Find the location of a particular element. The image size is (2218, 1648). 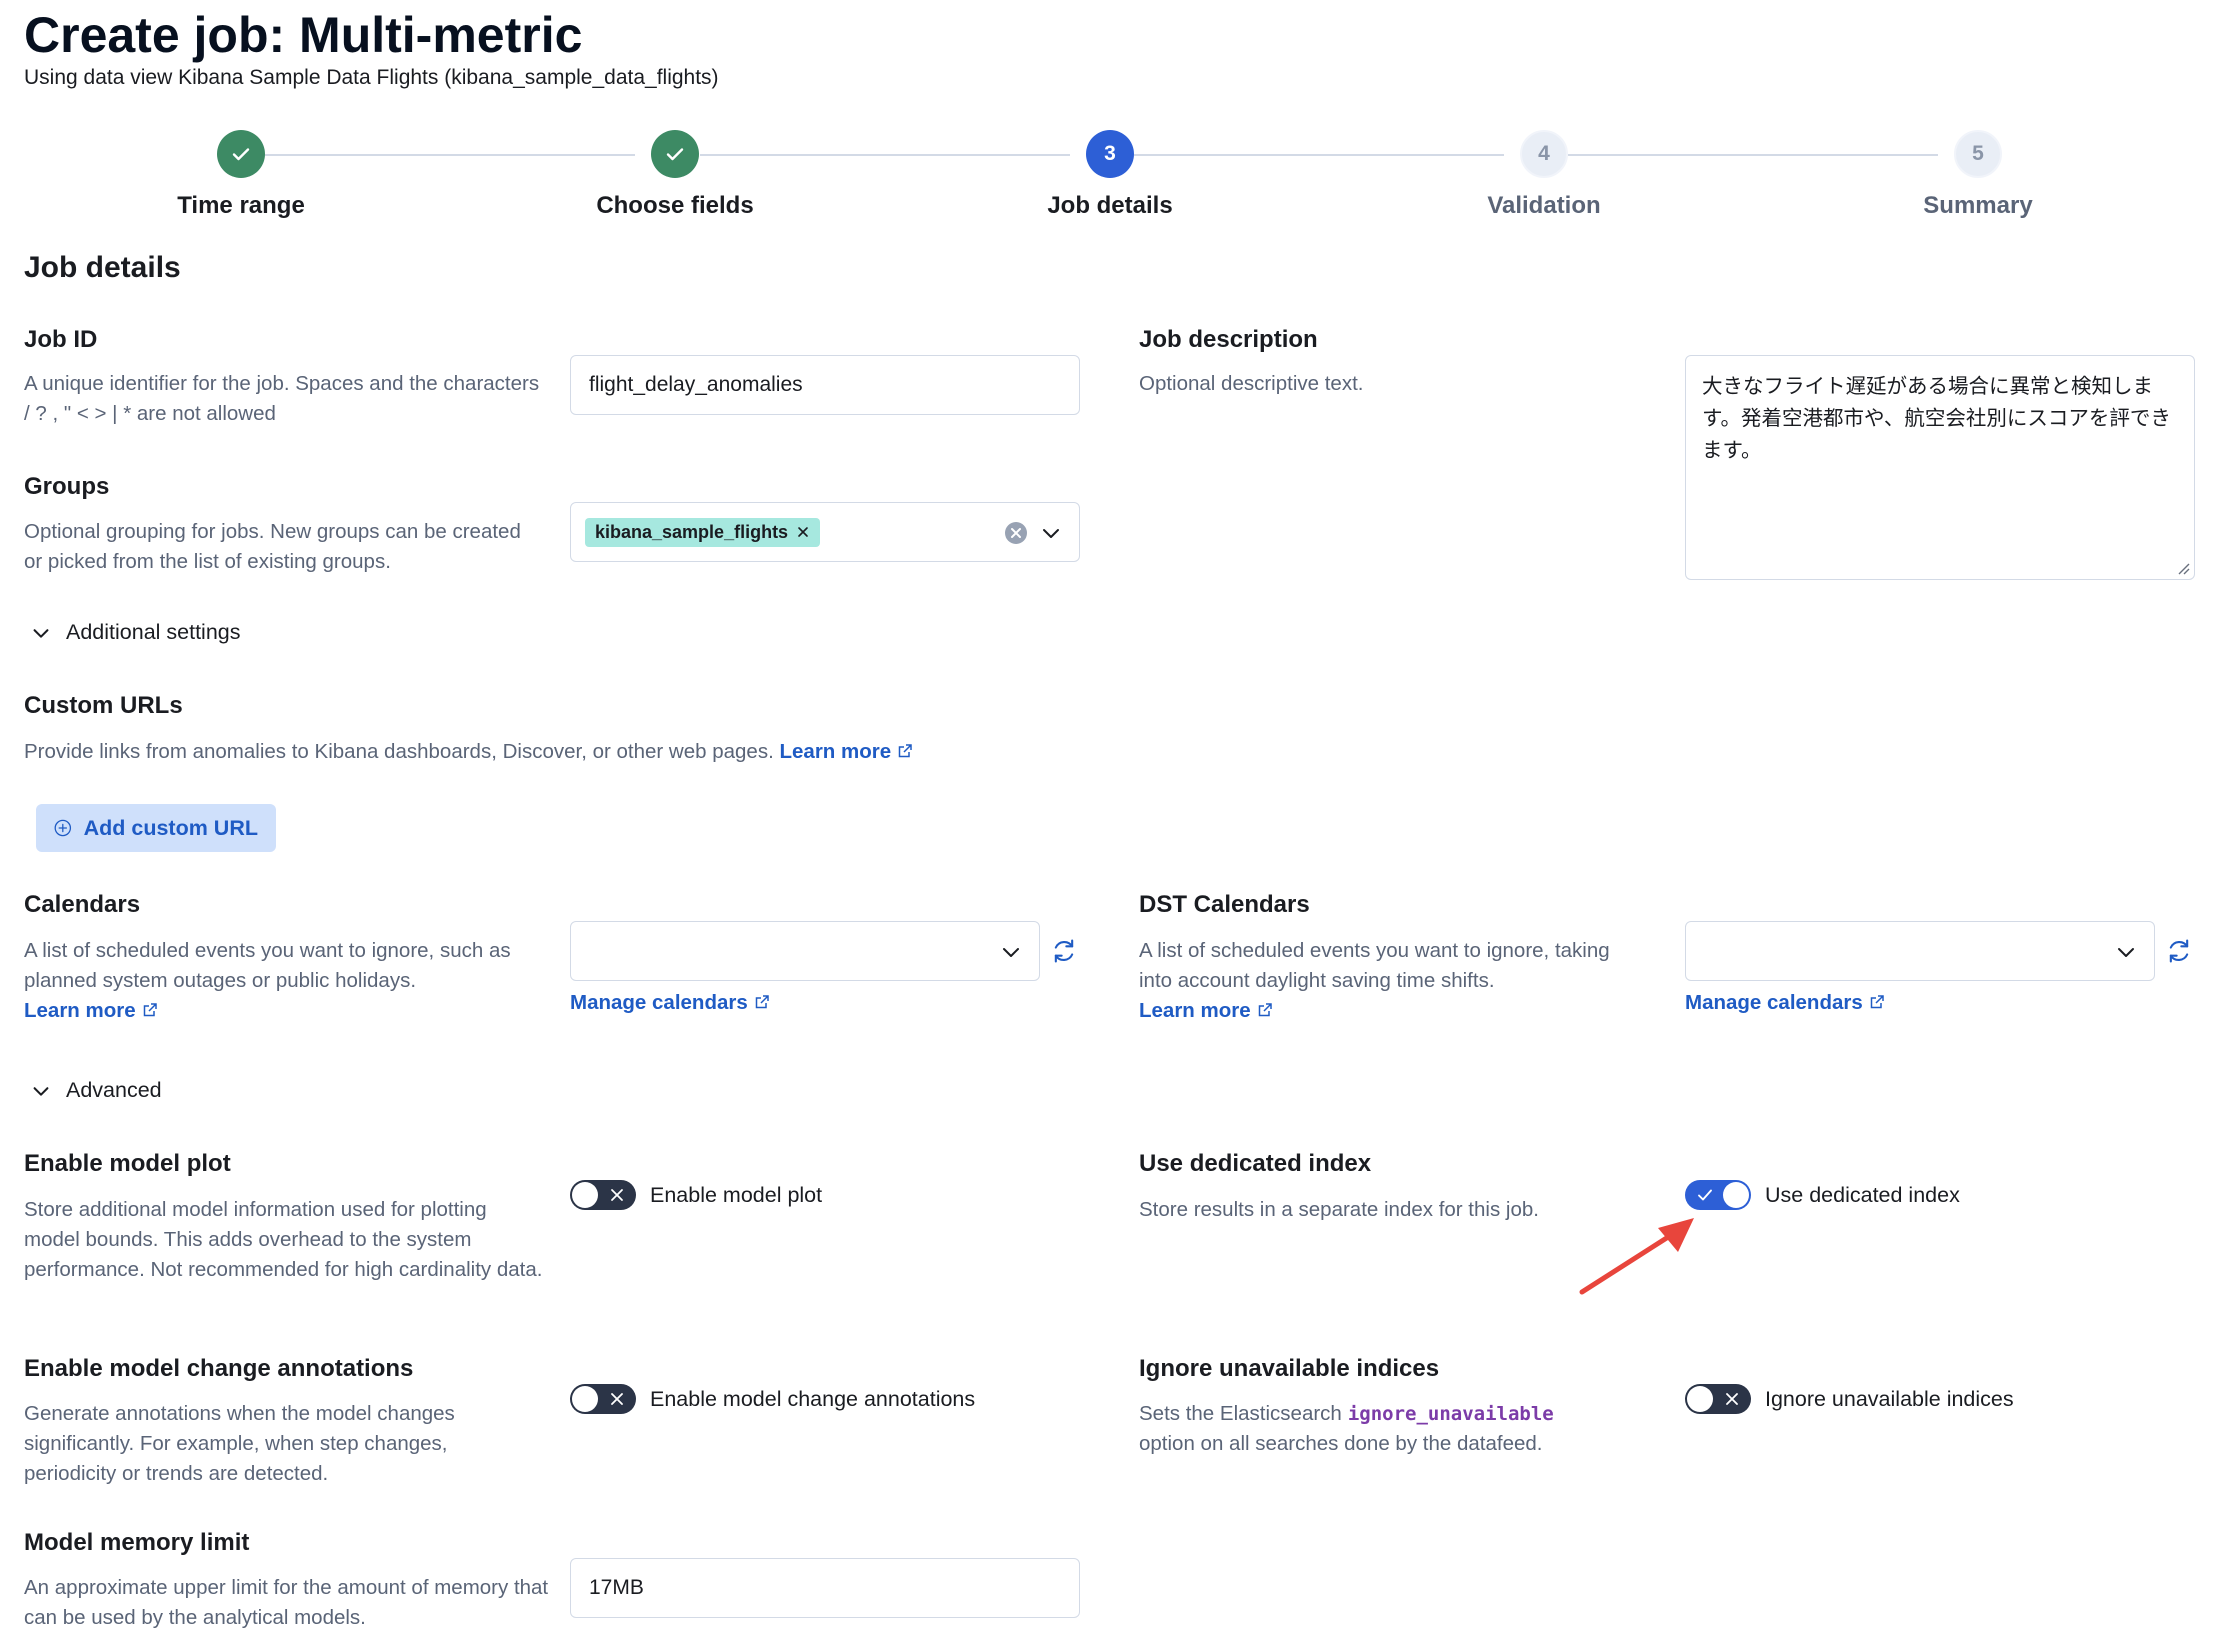

annotation-arrow-icon is located at coordinates (1636, 1256).